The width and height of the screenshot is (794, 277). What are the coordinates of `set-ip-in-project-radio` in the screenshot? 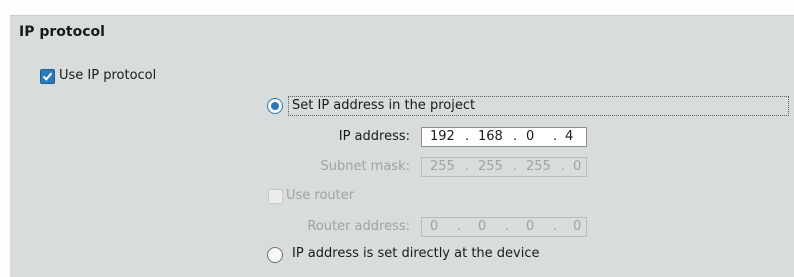 It's located at (275, 106).